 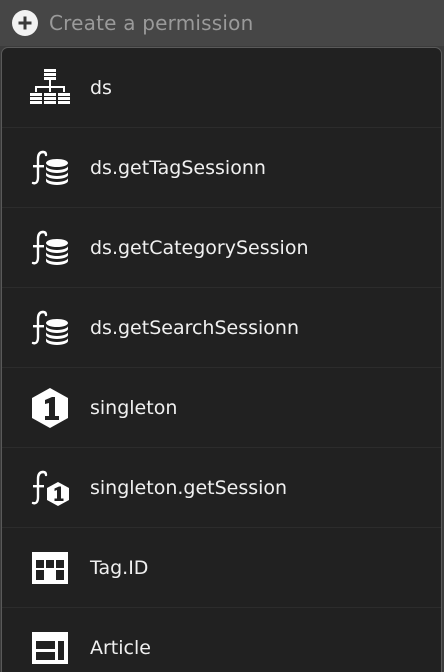 What do you see at coordinates (50, 648) in the screenshot?
I see `layout-panel-icon` at bounding box center [50, 648].